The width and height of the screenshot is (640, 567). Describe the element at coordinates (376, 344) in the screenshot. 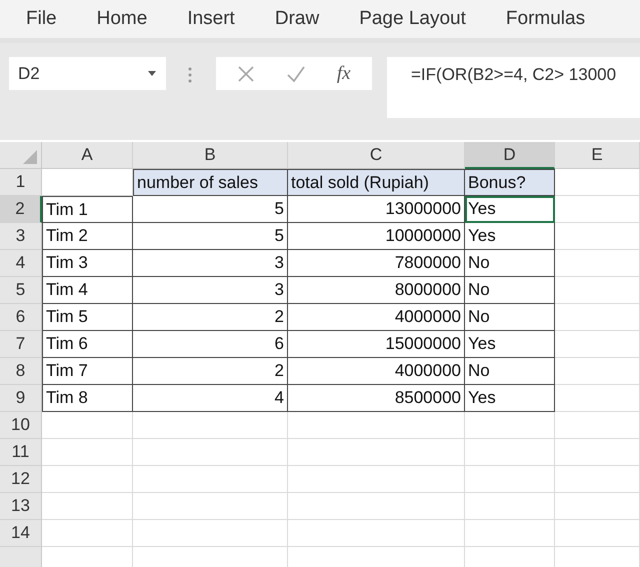

I see `table-cell: 15000000` at that location.